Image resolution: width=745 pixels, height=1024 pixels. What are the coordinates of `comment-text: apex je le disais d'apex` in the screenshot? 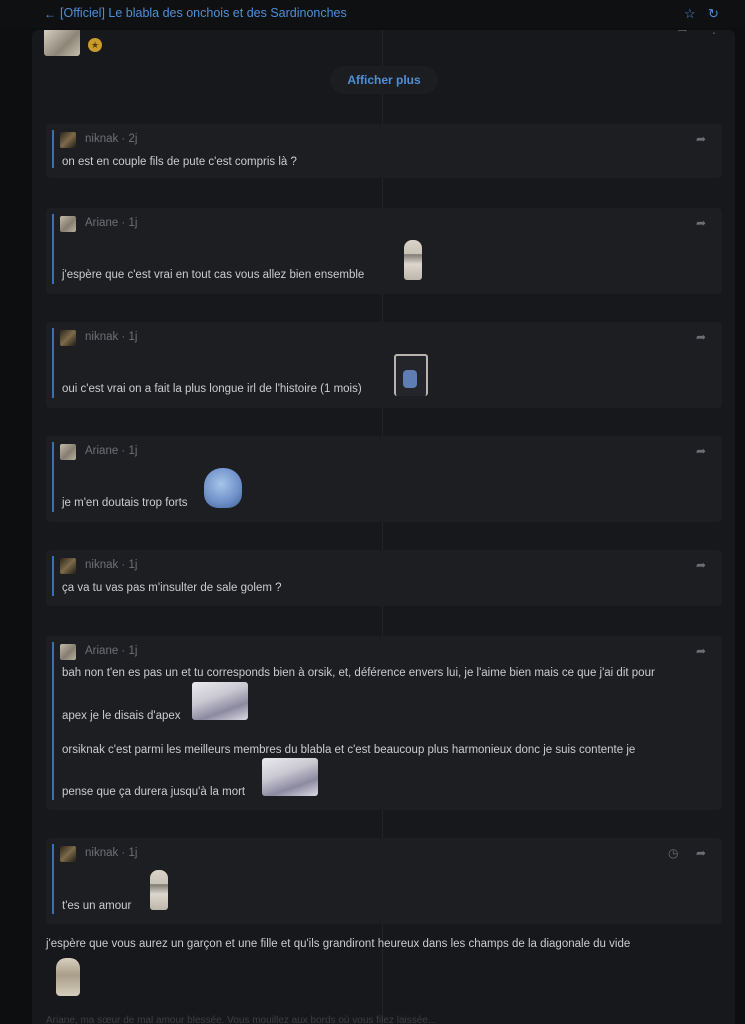 It's located at (121, 716).